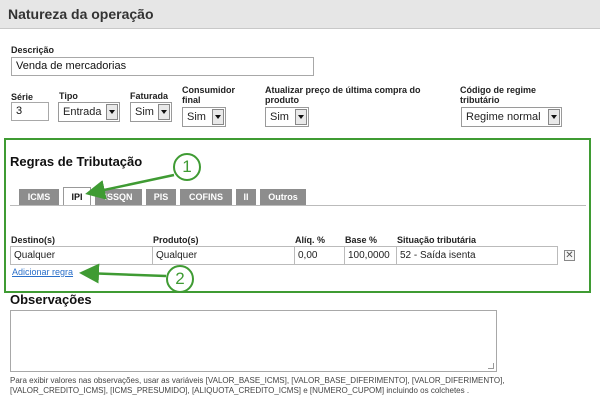 This screenshot has height=403, width=600. I want to click on observations-textarea, so click(253, 341).